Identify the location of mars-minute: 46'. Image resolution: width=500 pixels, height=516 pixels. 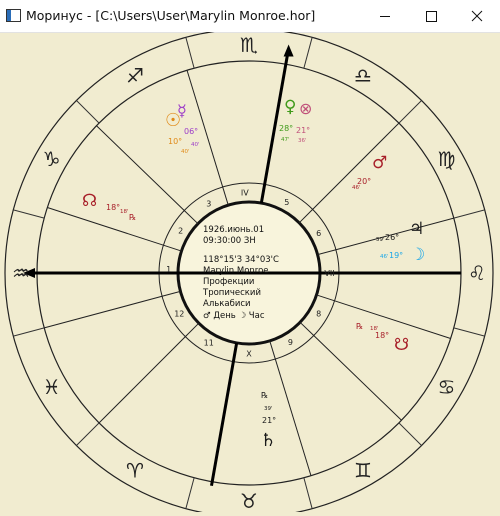
(356, 188).